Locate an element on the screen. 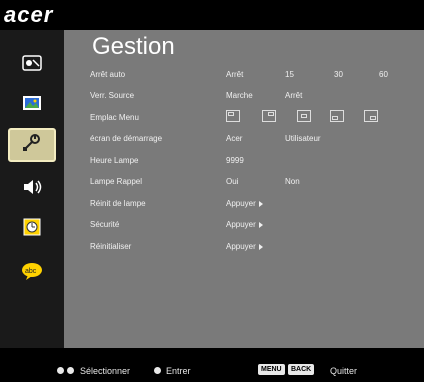  row-label-reset: Réinitialiser is located at coordinates (110, 246).